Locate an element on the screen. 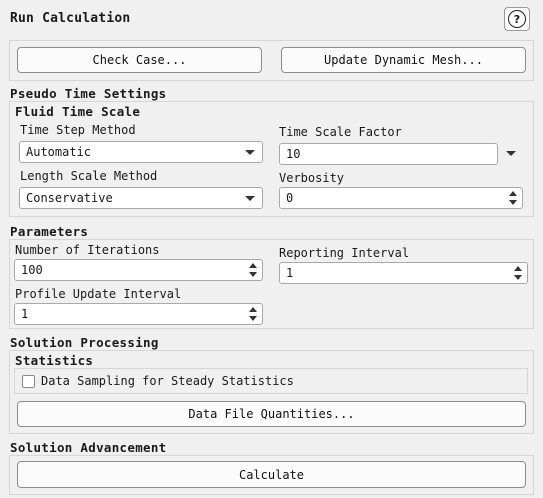 The width and height of the screenshot is (543, 498). statistics-heading: Statistics is located at coordinates (54, 360).